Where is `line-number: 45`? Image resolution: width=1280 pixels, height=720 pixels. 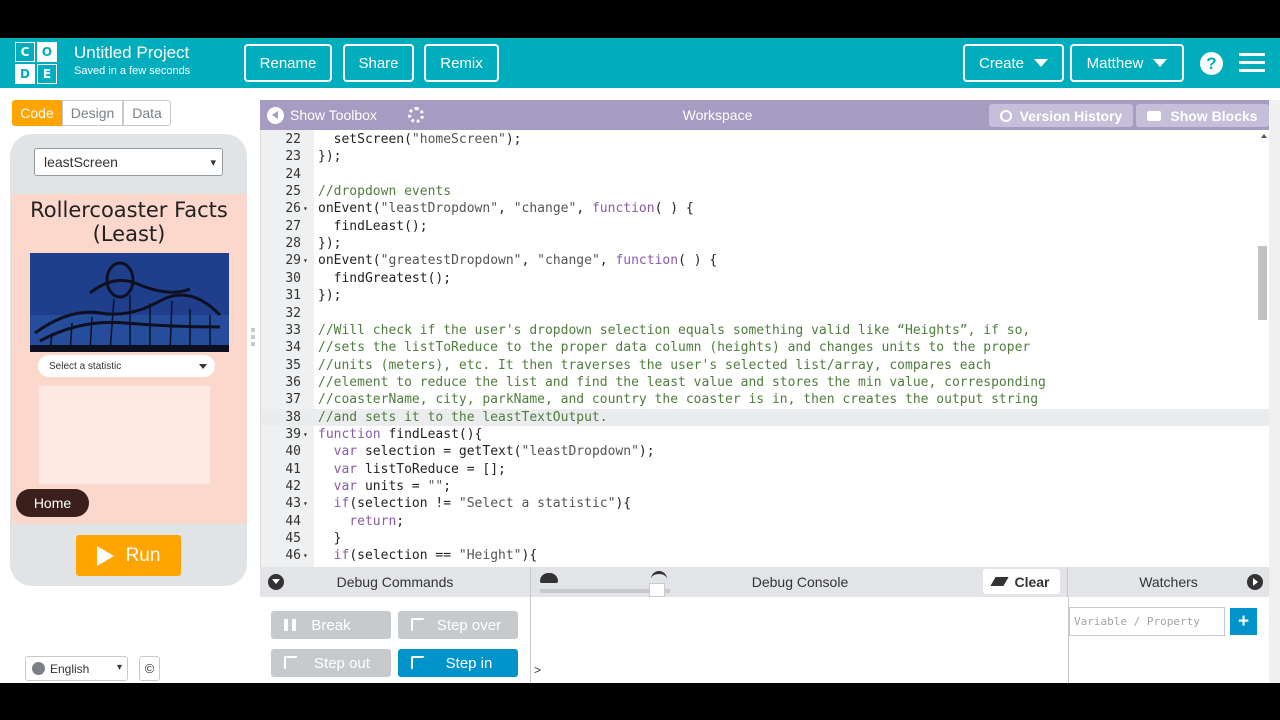
line-number: 45 is located at coordinates (293, 539).